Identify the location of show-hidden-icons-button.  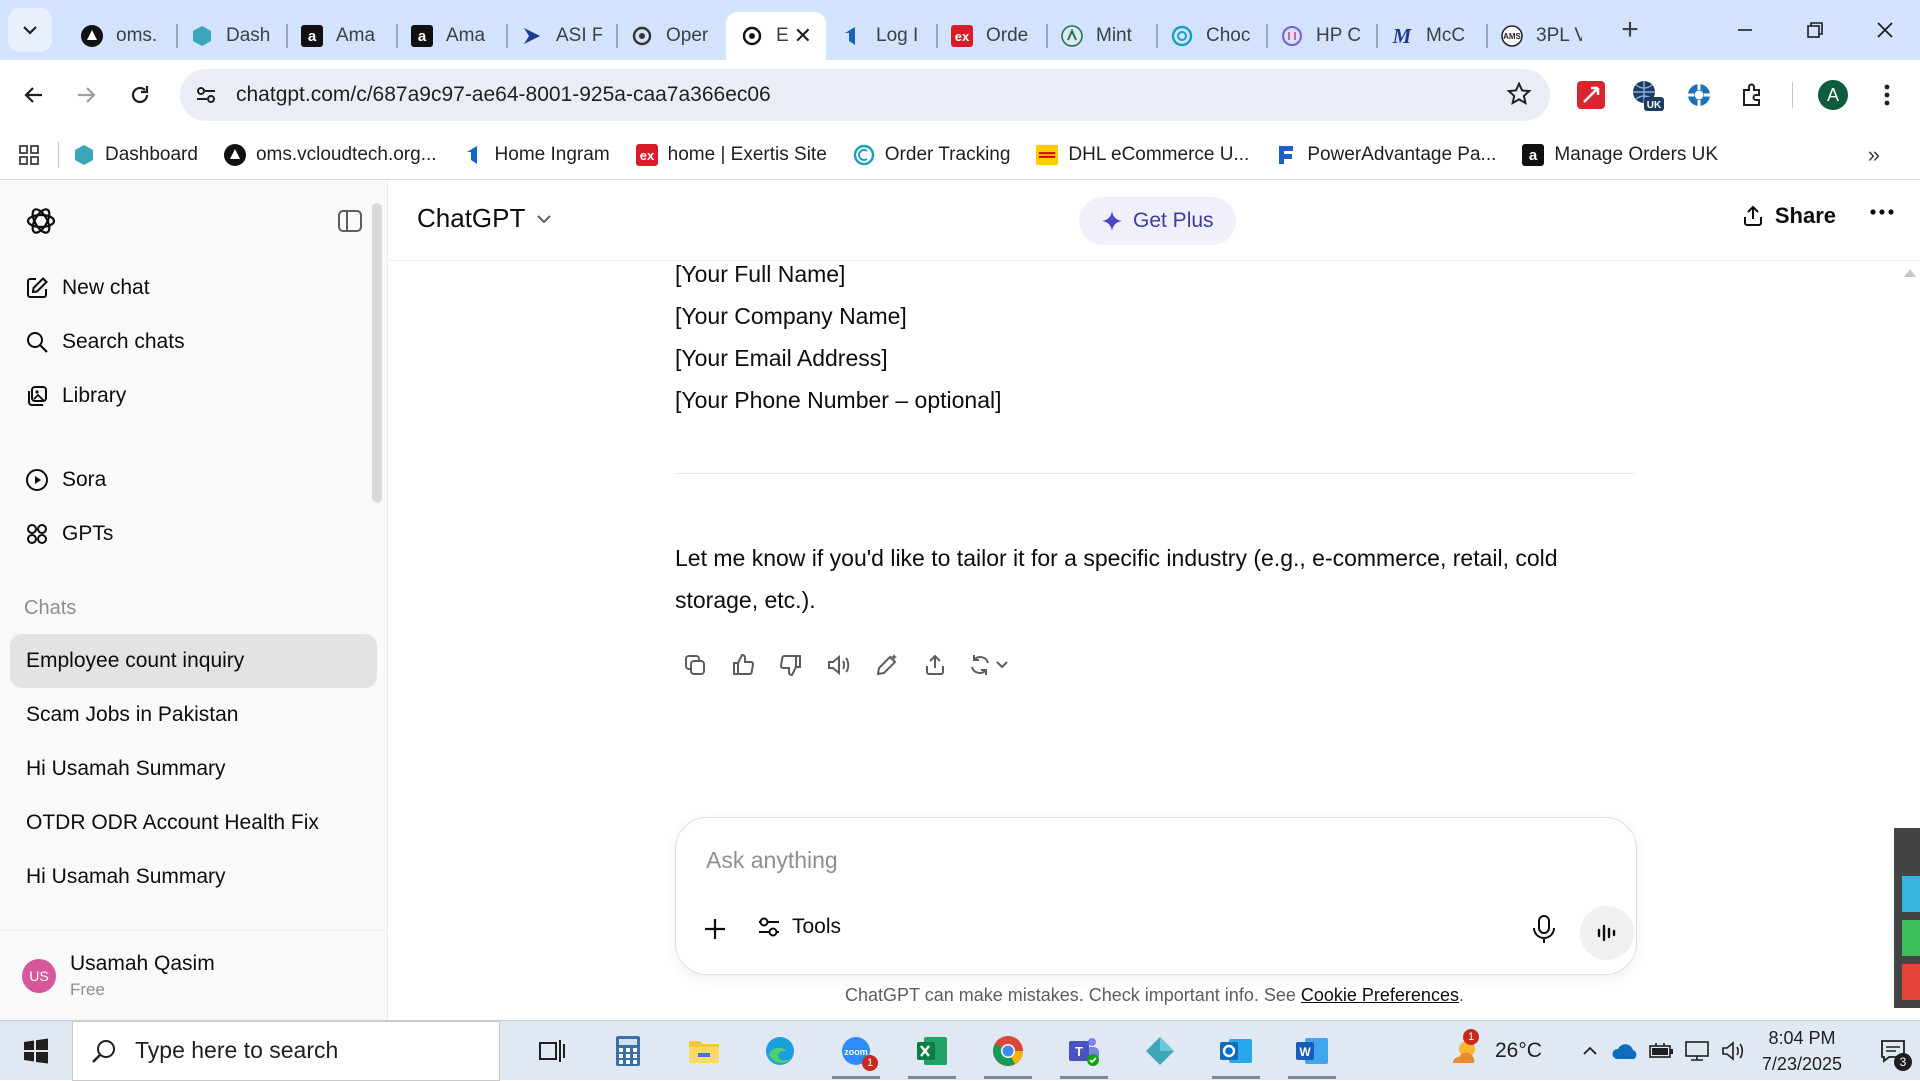
(1590, 1051).